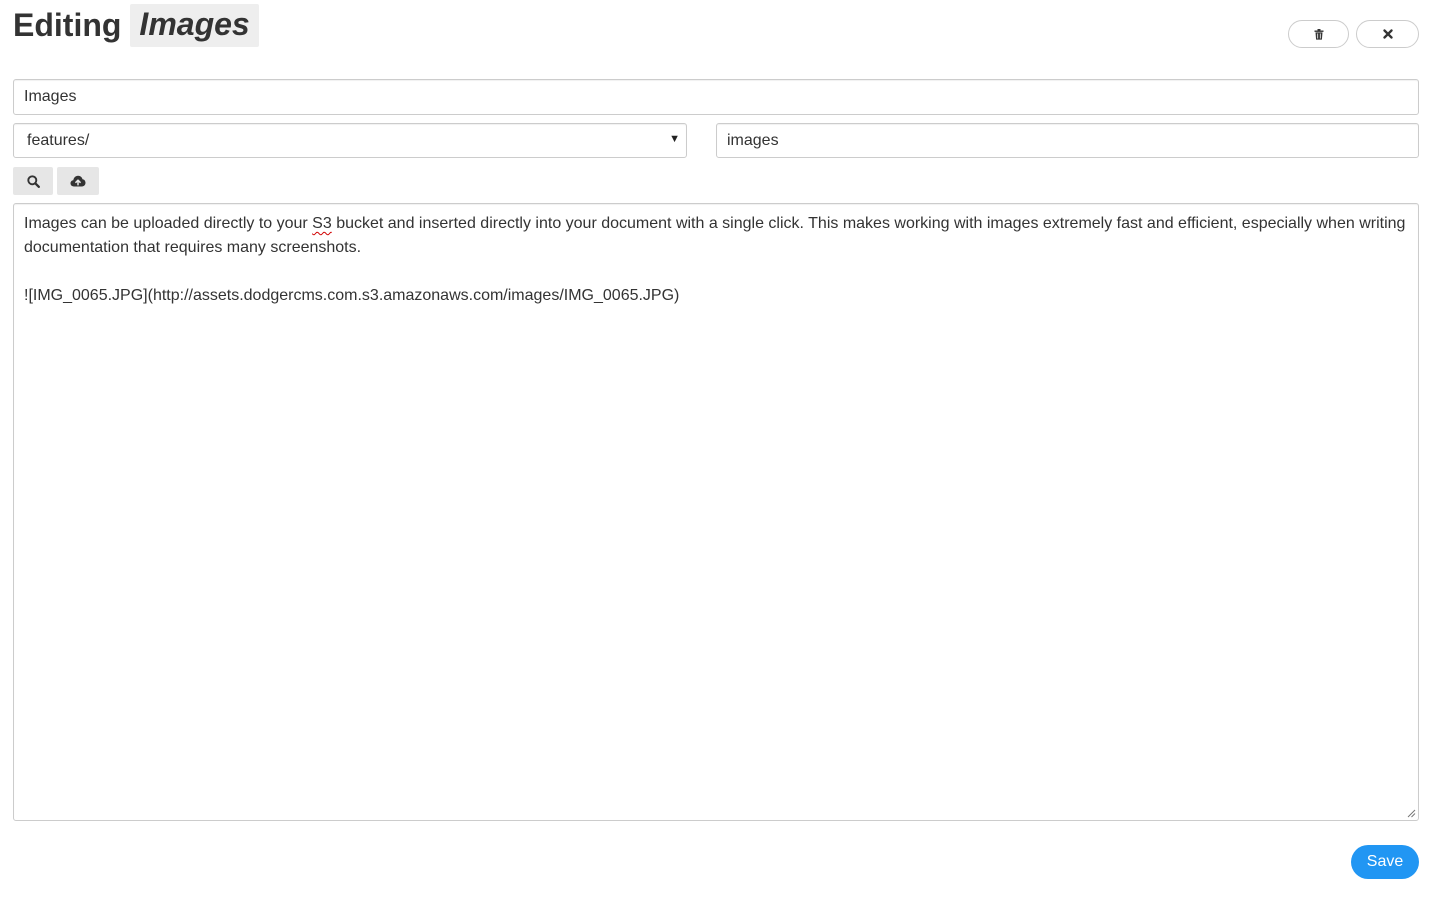  I want to click on page-title-prefix: Editing, so click(67, 25).